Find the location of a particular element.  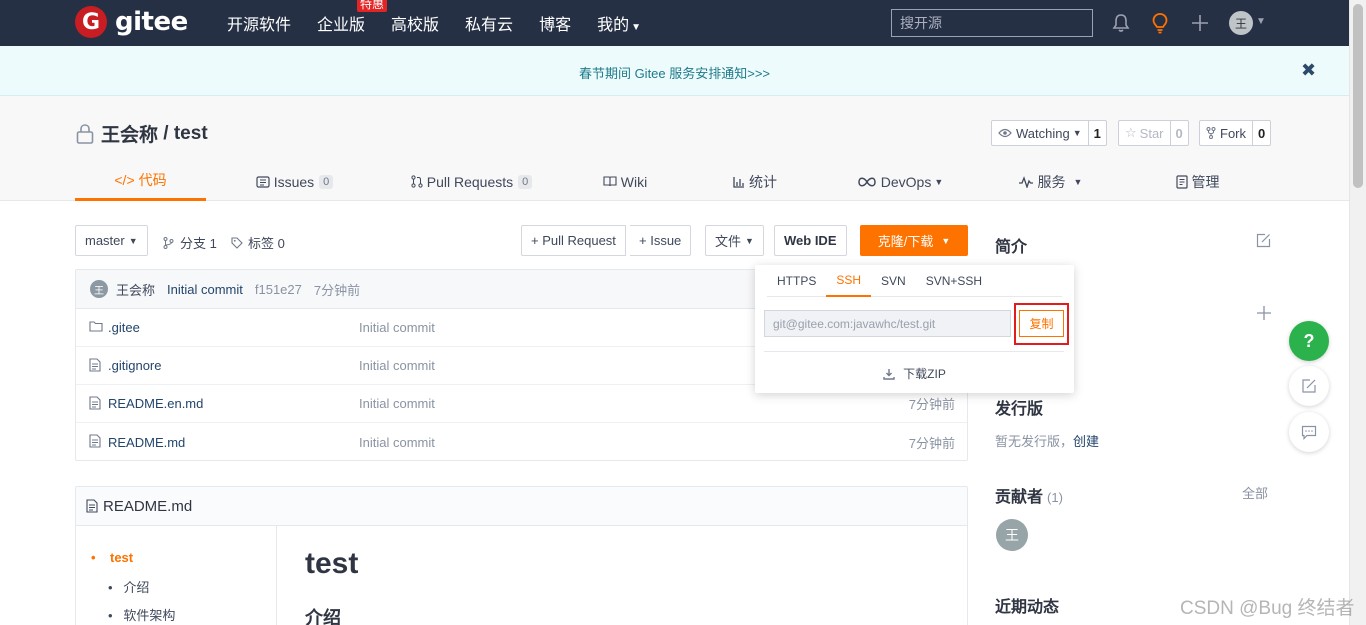

file-name: README.md is located at coordinates (146, 442).